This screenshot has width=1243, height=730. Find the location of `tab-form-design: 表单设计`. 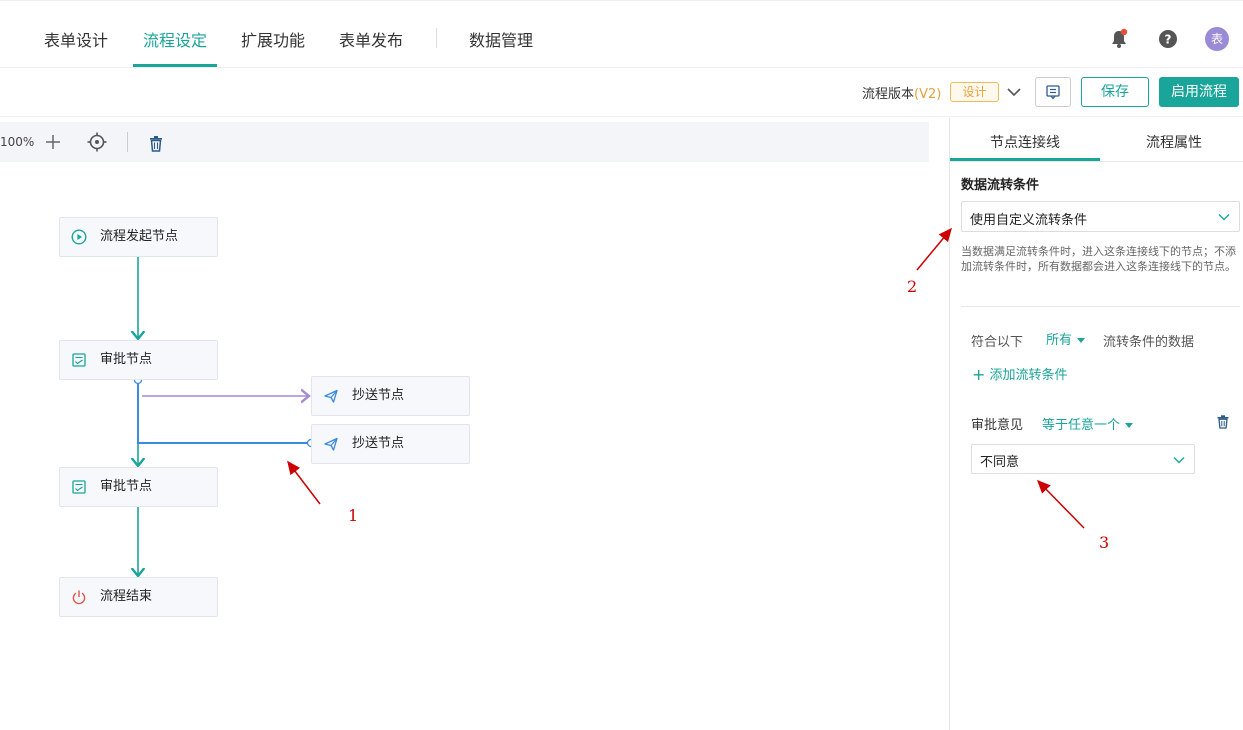

tab-form-design: 表单设计 is located at coordinates (76, 39).